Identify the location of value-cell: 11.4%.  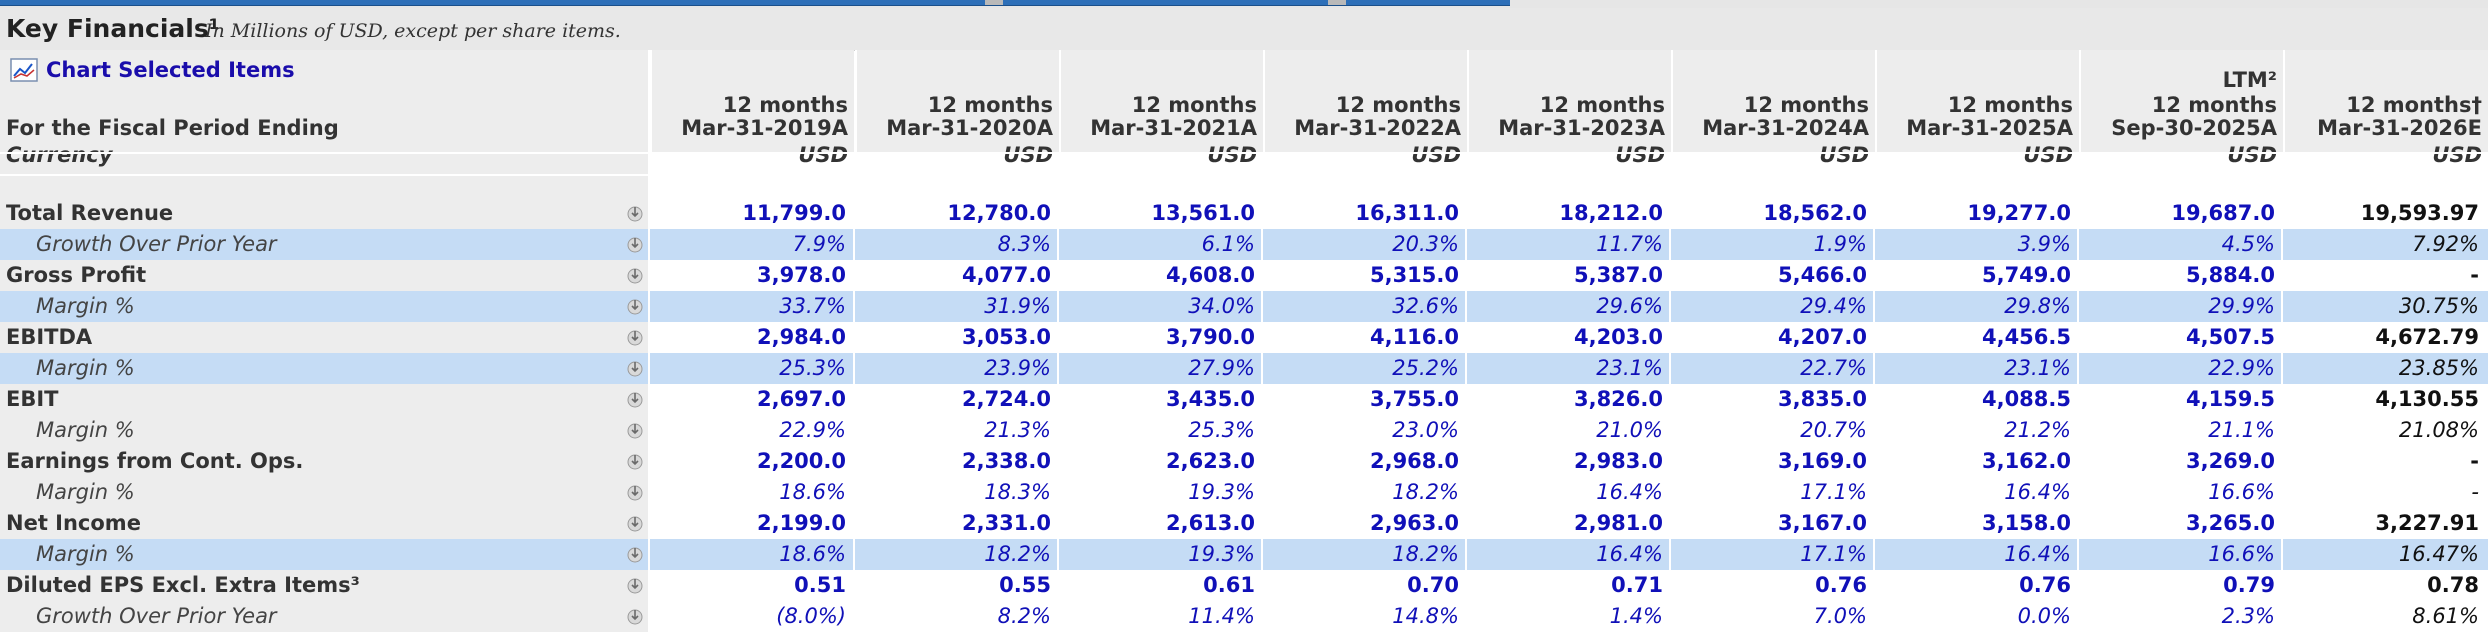
(1221, 616).